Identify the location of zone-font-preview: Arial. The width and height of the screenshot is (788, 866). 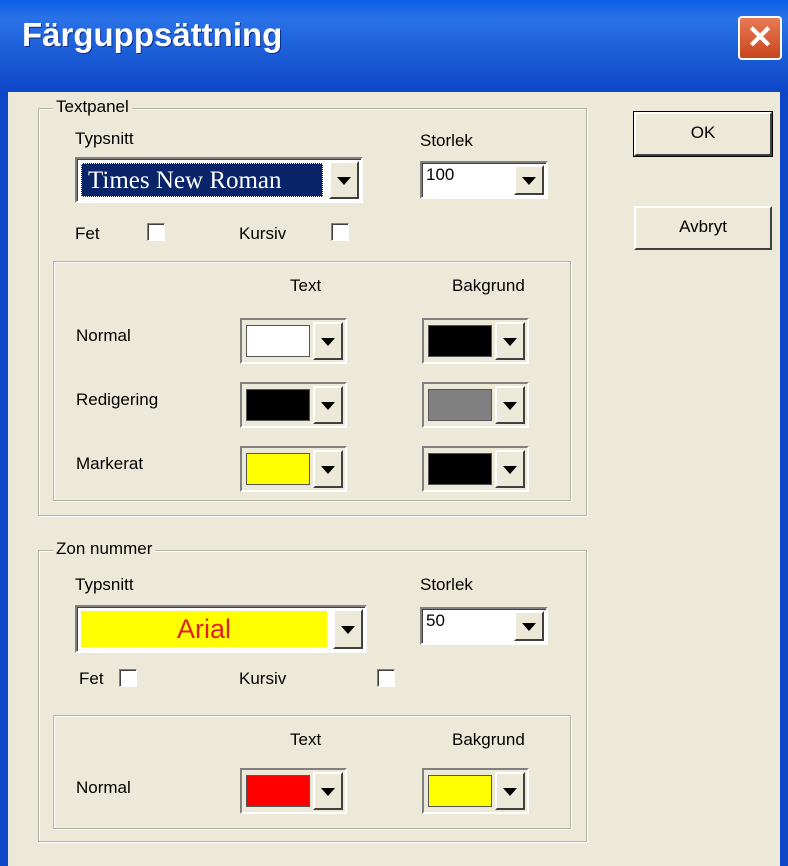
(204, 629).